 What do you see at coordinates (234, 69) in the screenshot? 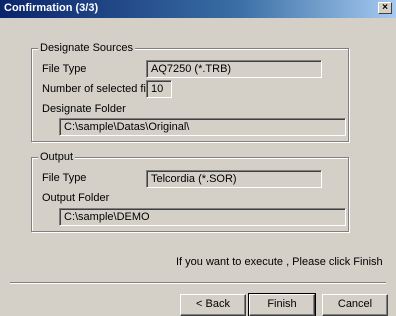
I see `source-file-type-field: AQ7250 (*.TRB)` at bounding box center [234, 69].